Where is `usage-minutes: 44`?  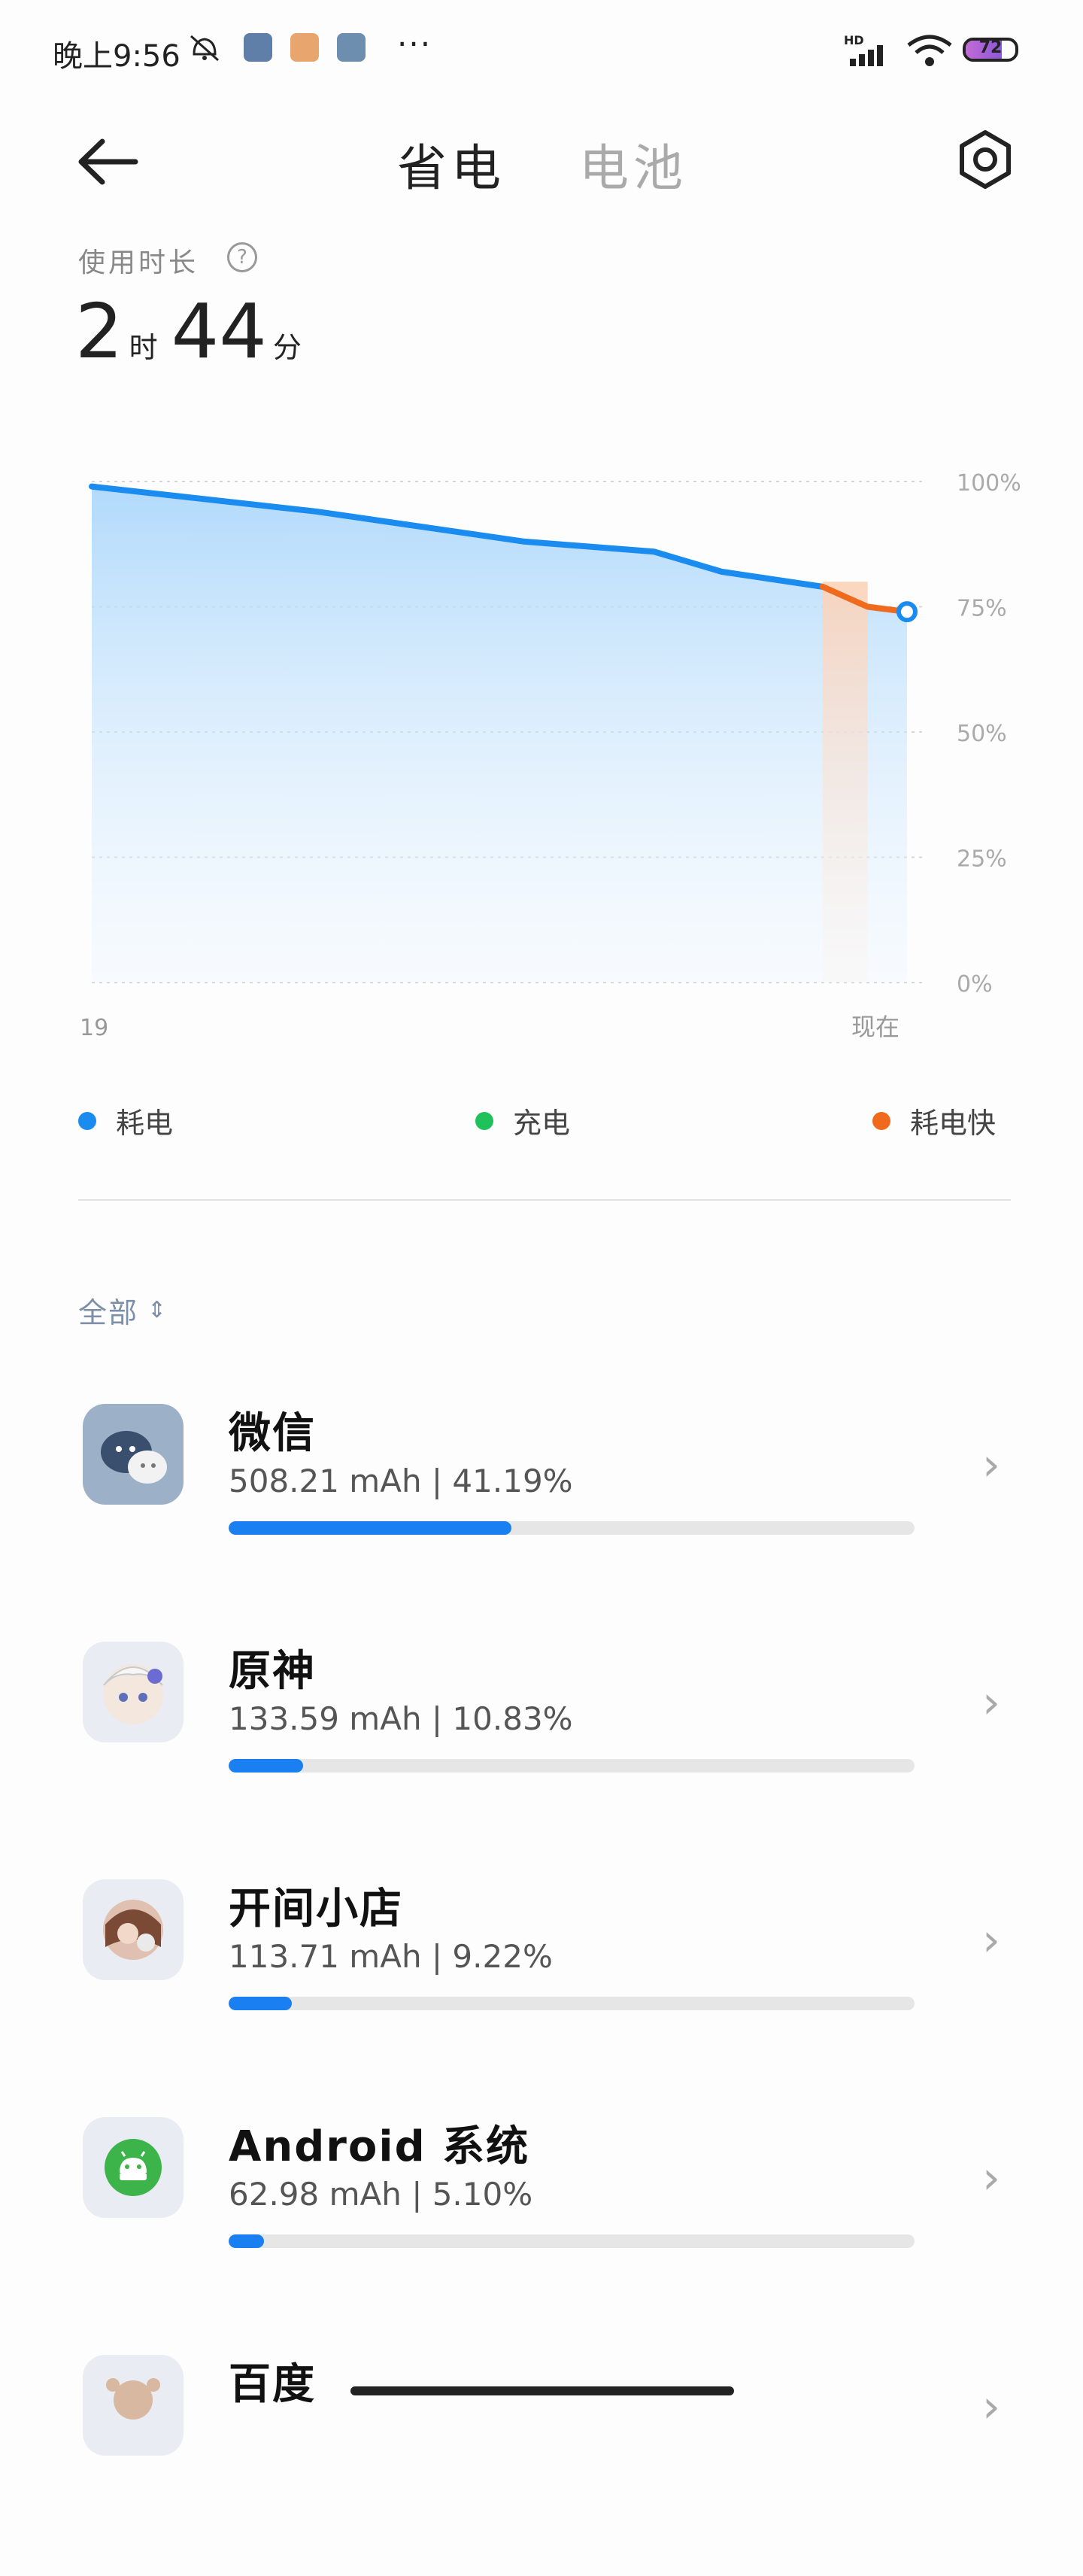 usage-minutes: 44 is located at coordinates (219, 331).